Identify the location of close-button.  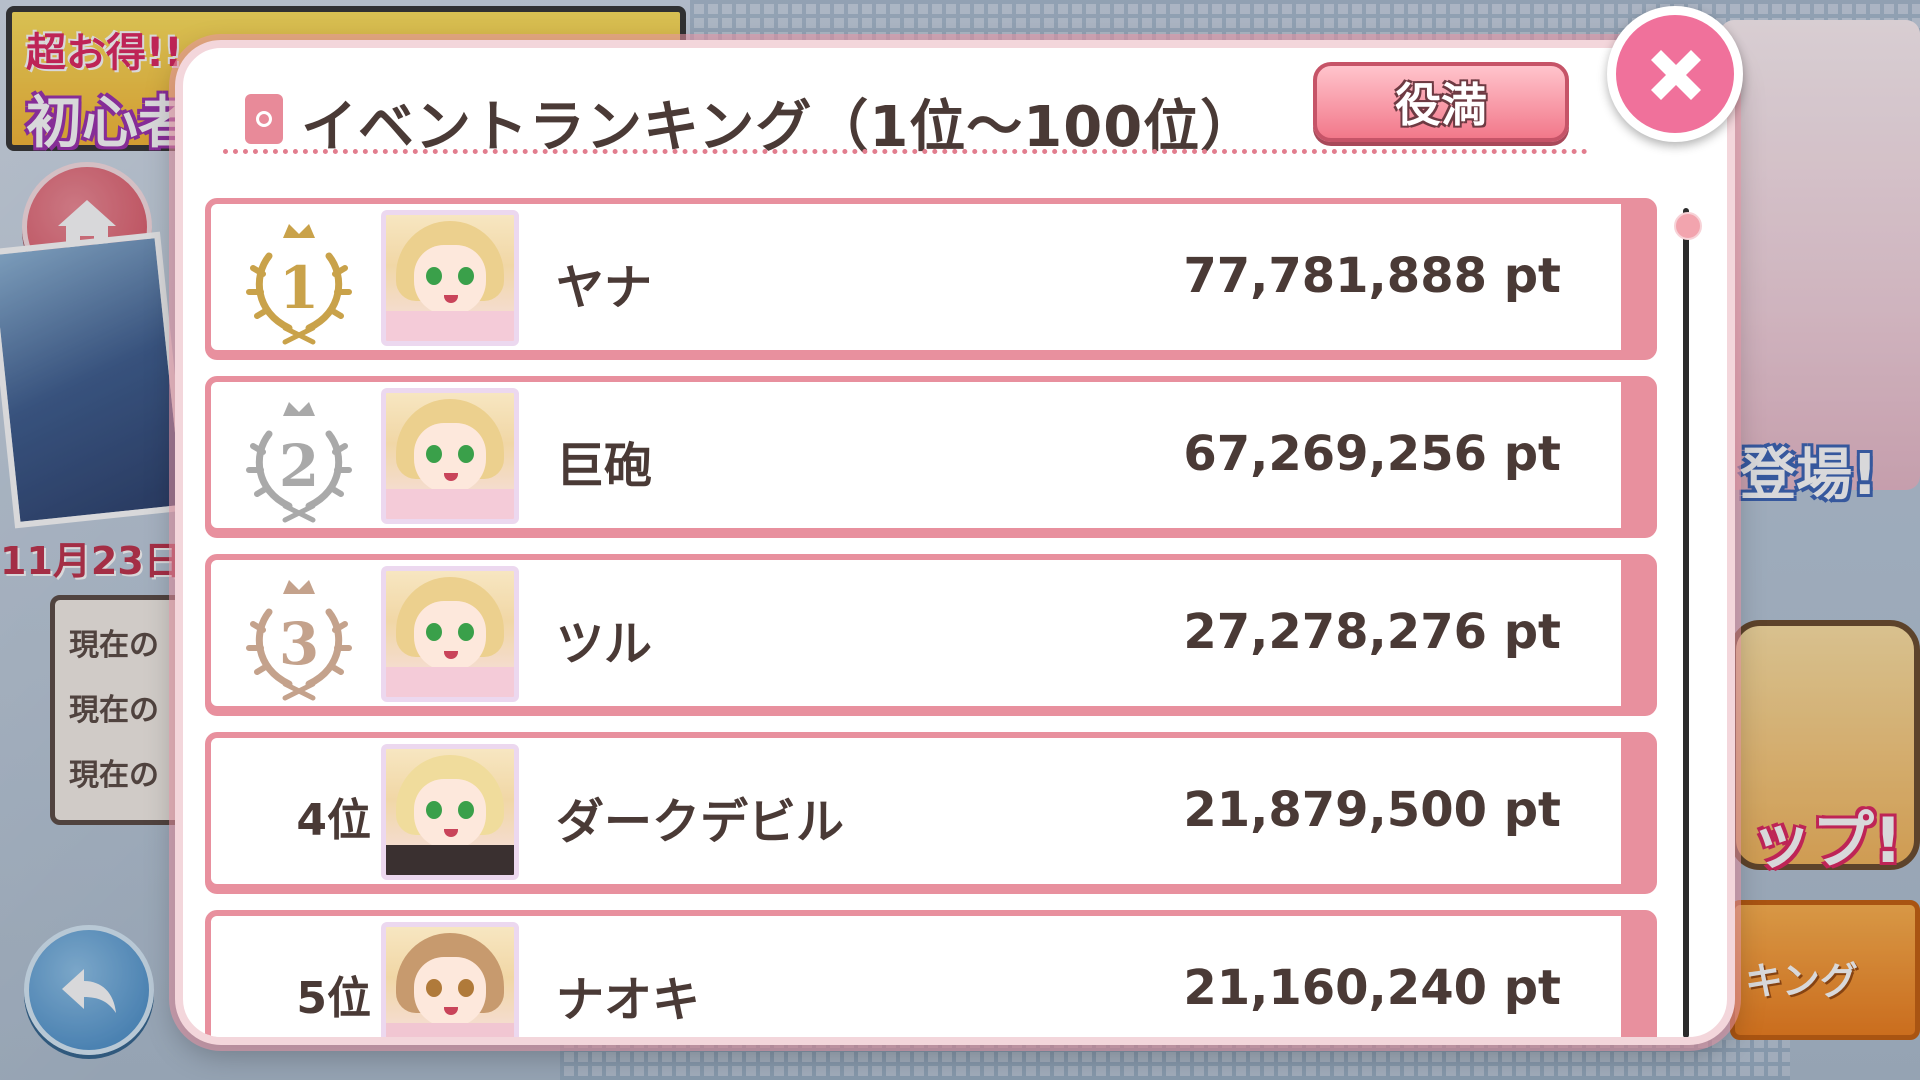
(1675, 74).